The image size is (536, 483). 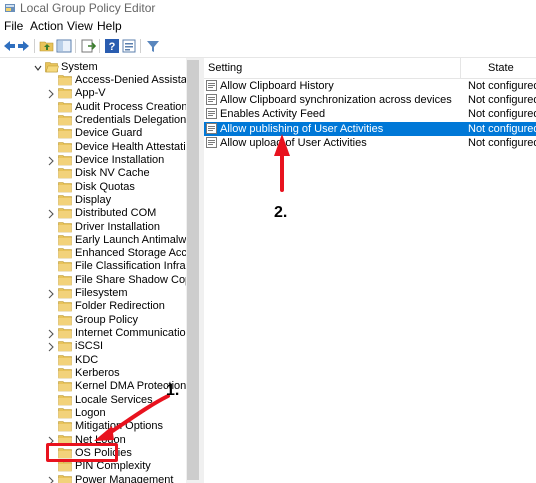 What do you see at coordinates (93, 253) in the screenshot?
I see `tree-node-enhanced-storage-access: Enhanced Storage Access` at bounding box center [93, 253].